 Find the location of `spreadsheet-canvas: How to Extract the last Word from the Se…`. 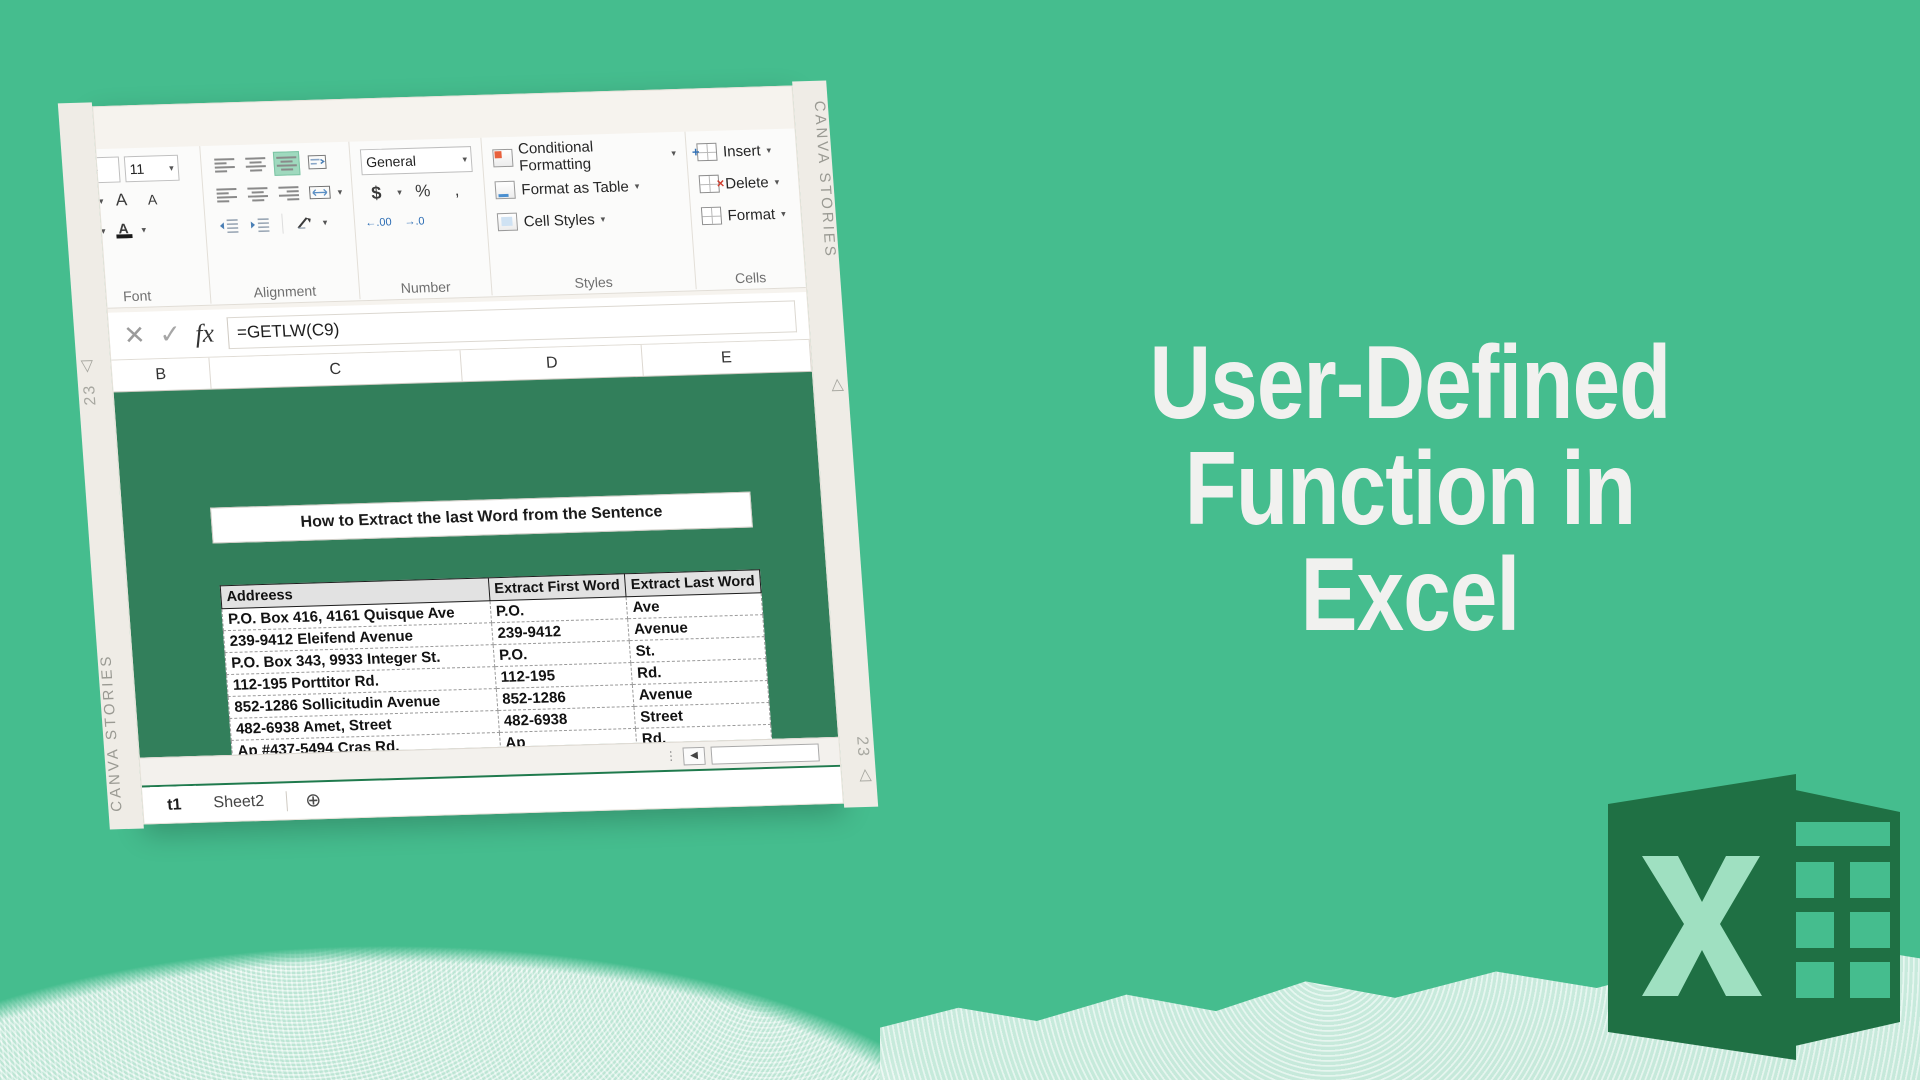

spreadsheet-canvas: How to Extract the last Word from the Se… is located at coordinates (476, 564).